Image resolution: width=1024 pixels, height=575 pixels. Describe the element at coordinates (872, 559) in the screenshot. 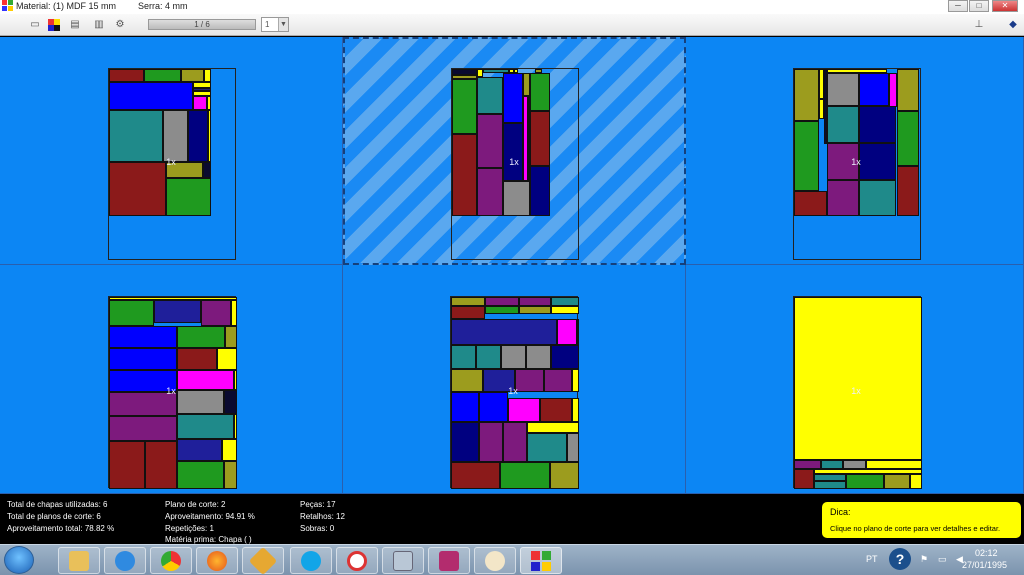

I see `language-indicator: PT` at that location.